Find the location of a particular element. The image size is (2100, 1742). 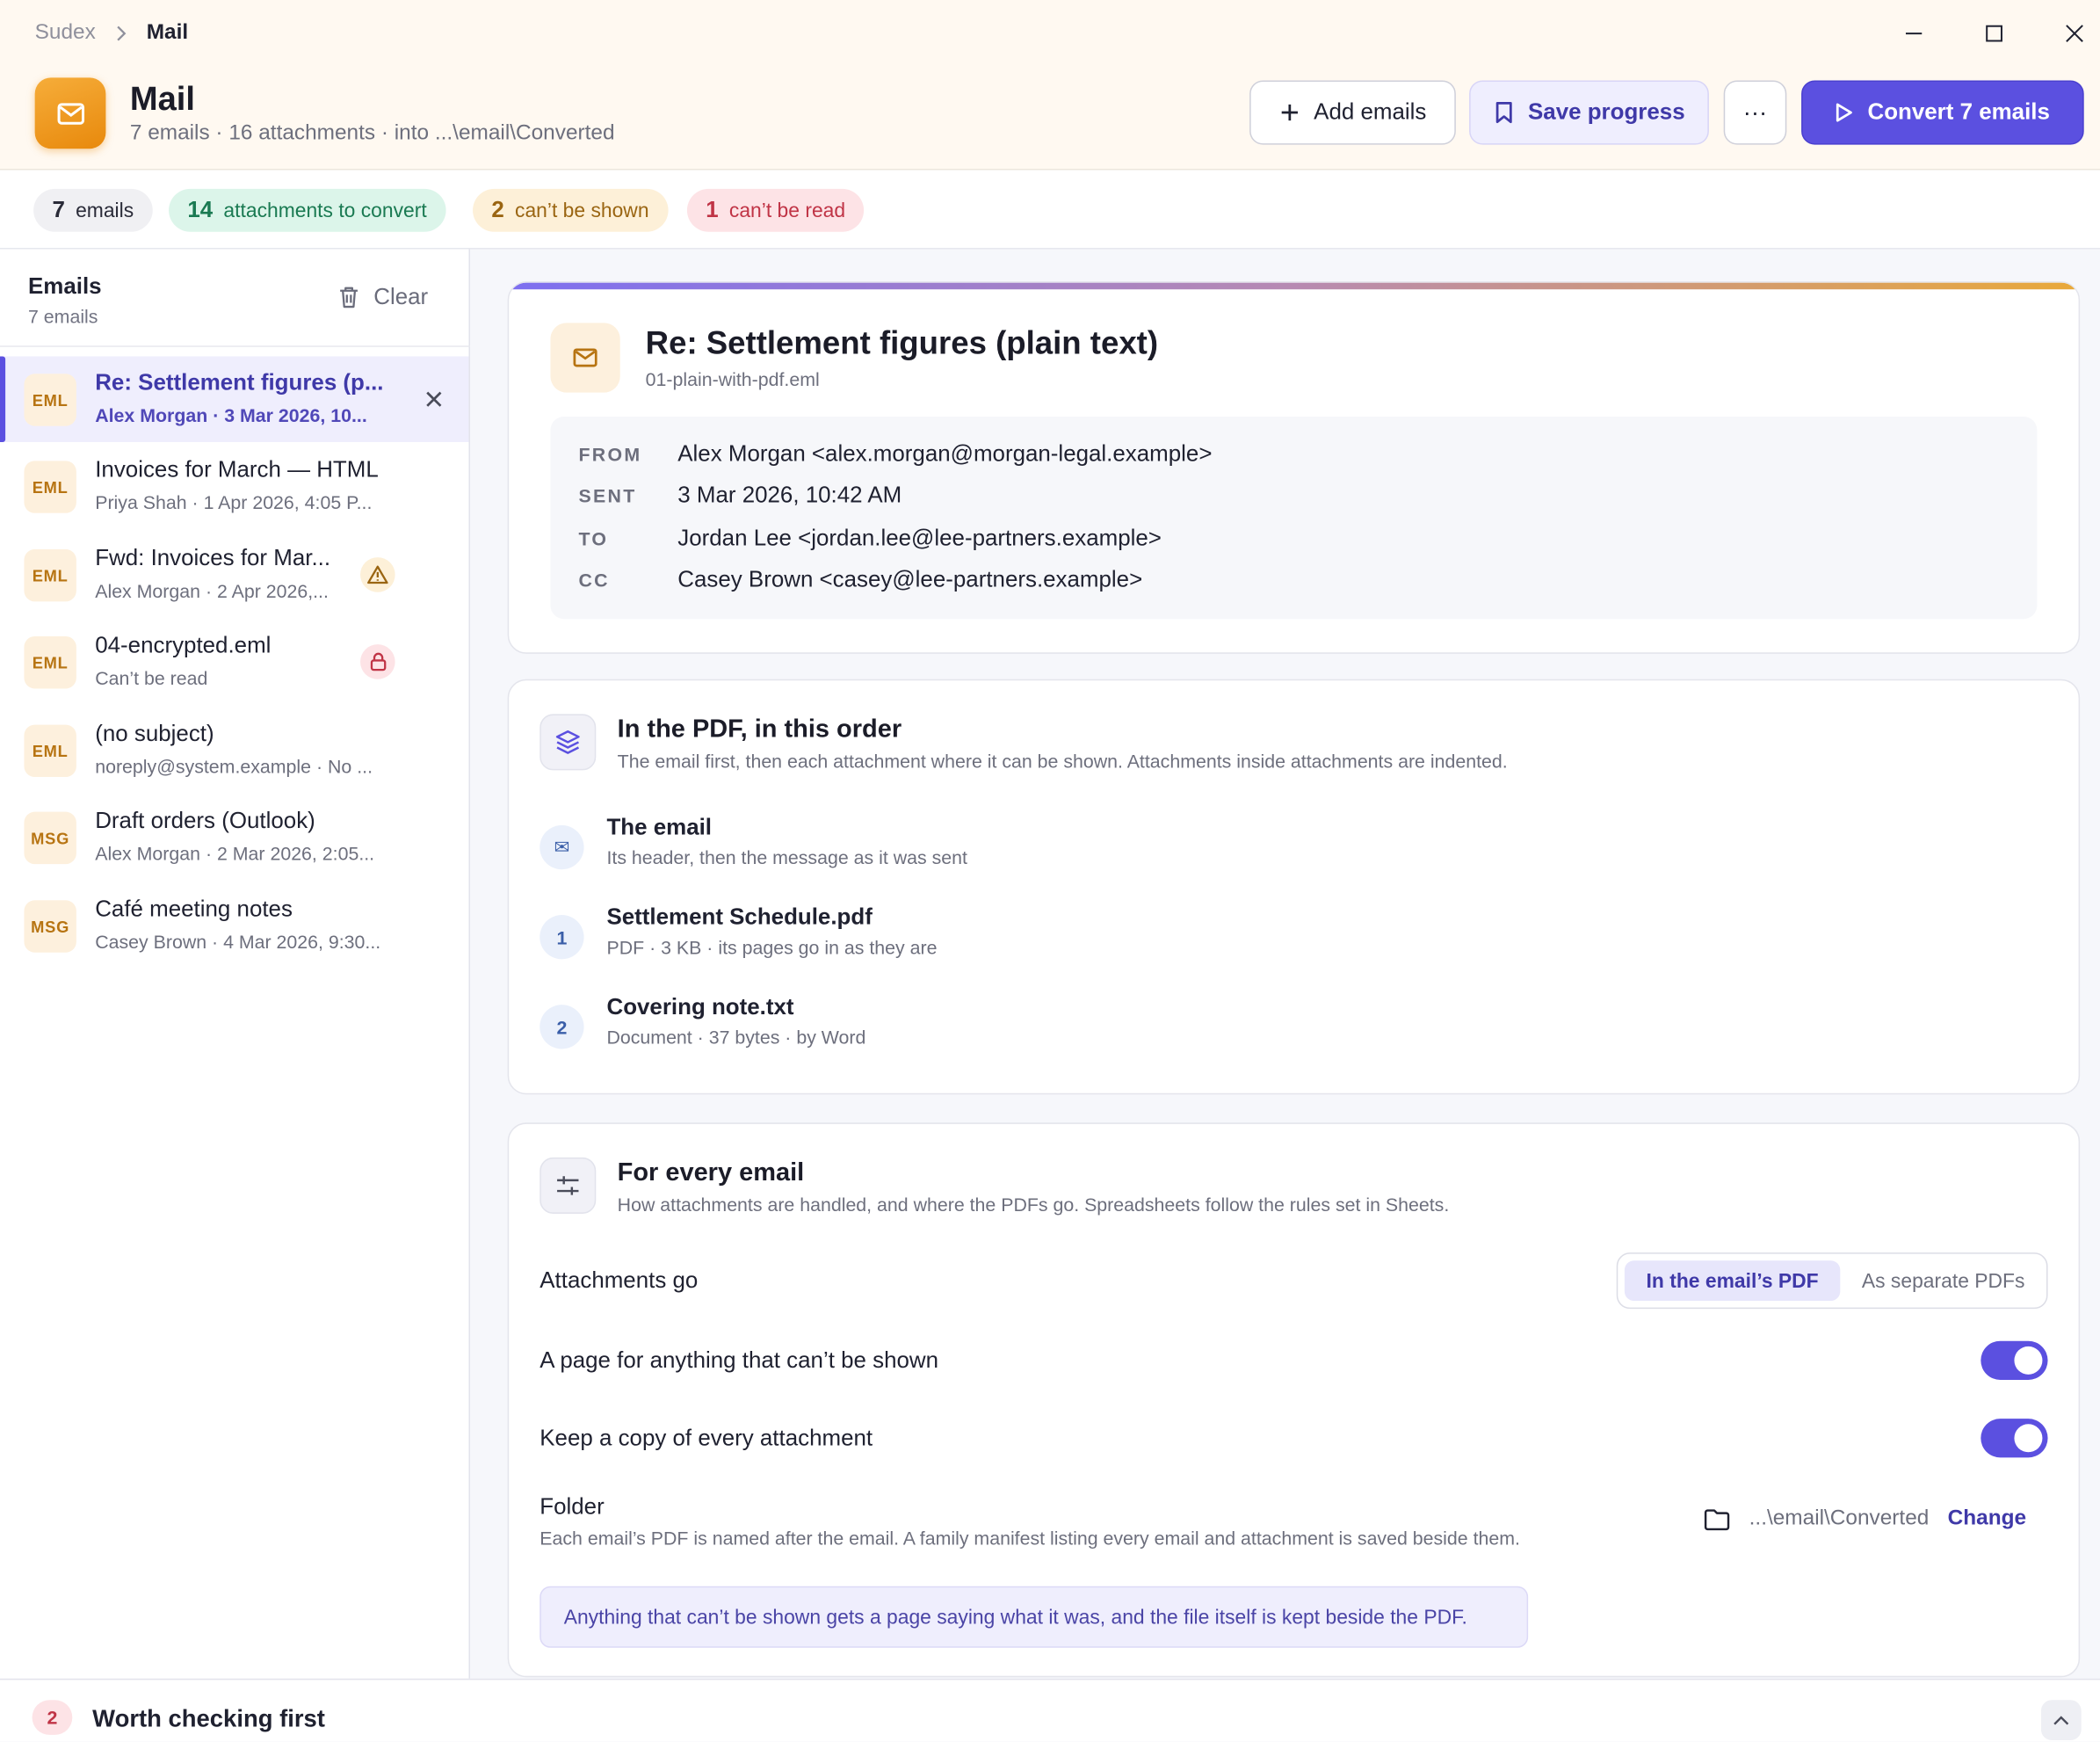

section-title: For every email is located at coordinates (711, 1172).